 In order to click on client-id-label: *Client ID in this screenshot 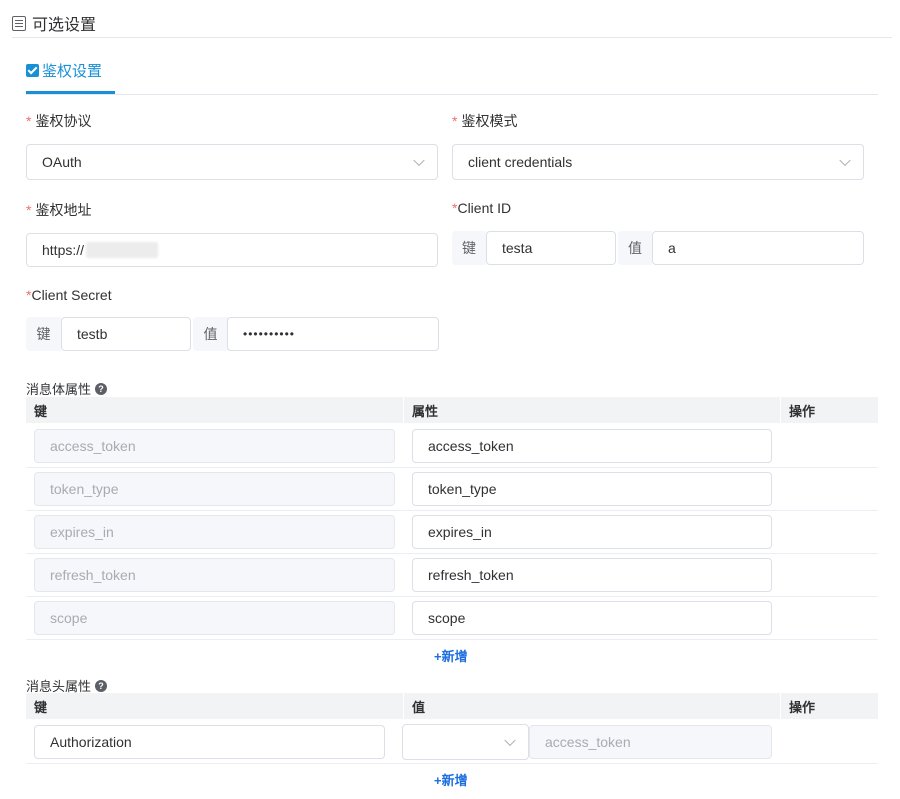, I will do `click(482, 208)`.